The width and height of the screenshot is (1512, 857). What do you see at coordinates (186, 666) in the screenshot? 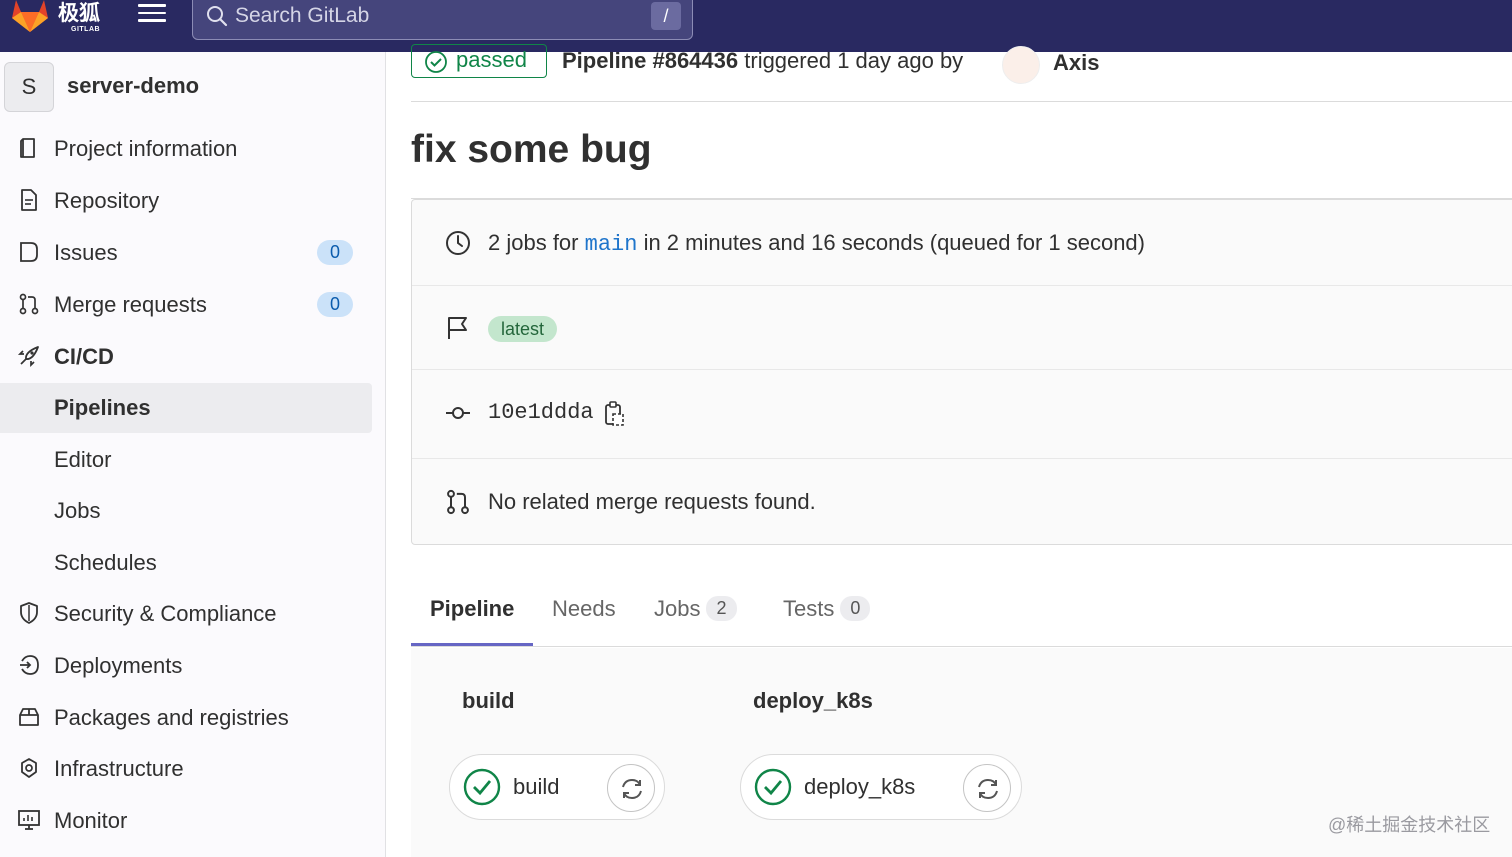
I see `sidebar-item-deployments: Deployments` at bounding box center [186, 666].